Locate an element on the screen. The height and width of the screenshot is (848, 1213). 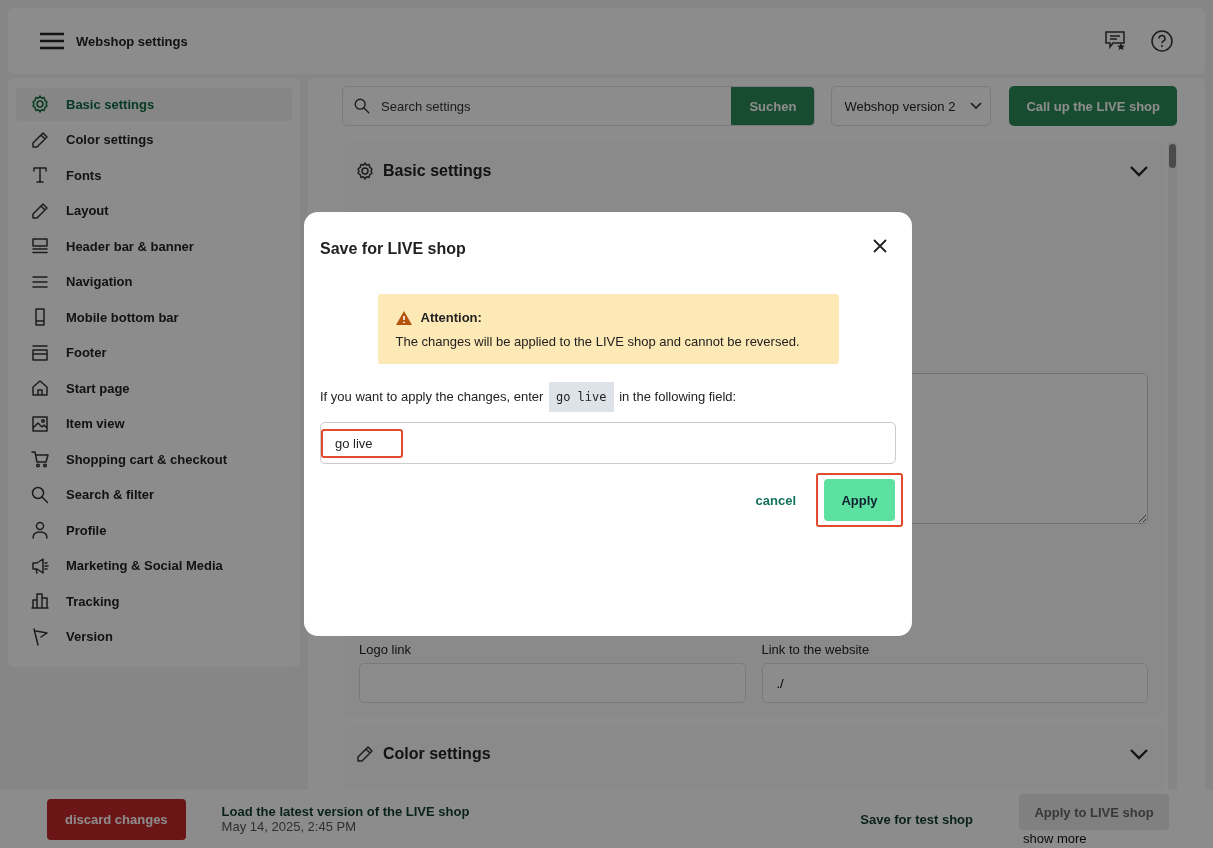
sidebar-item: Marketing & Social Media is located at coordinates (154, 565).